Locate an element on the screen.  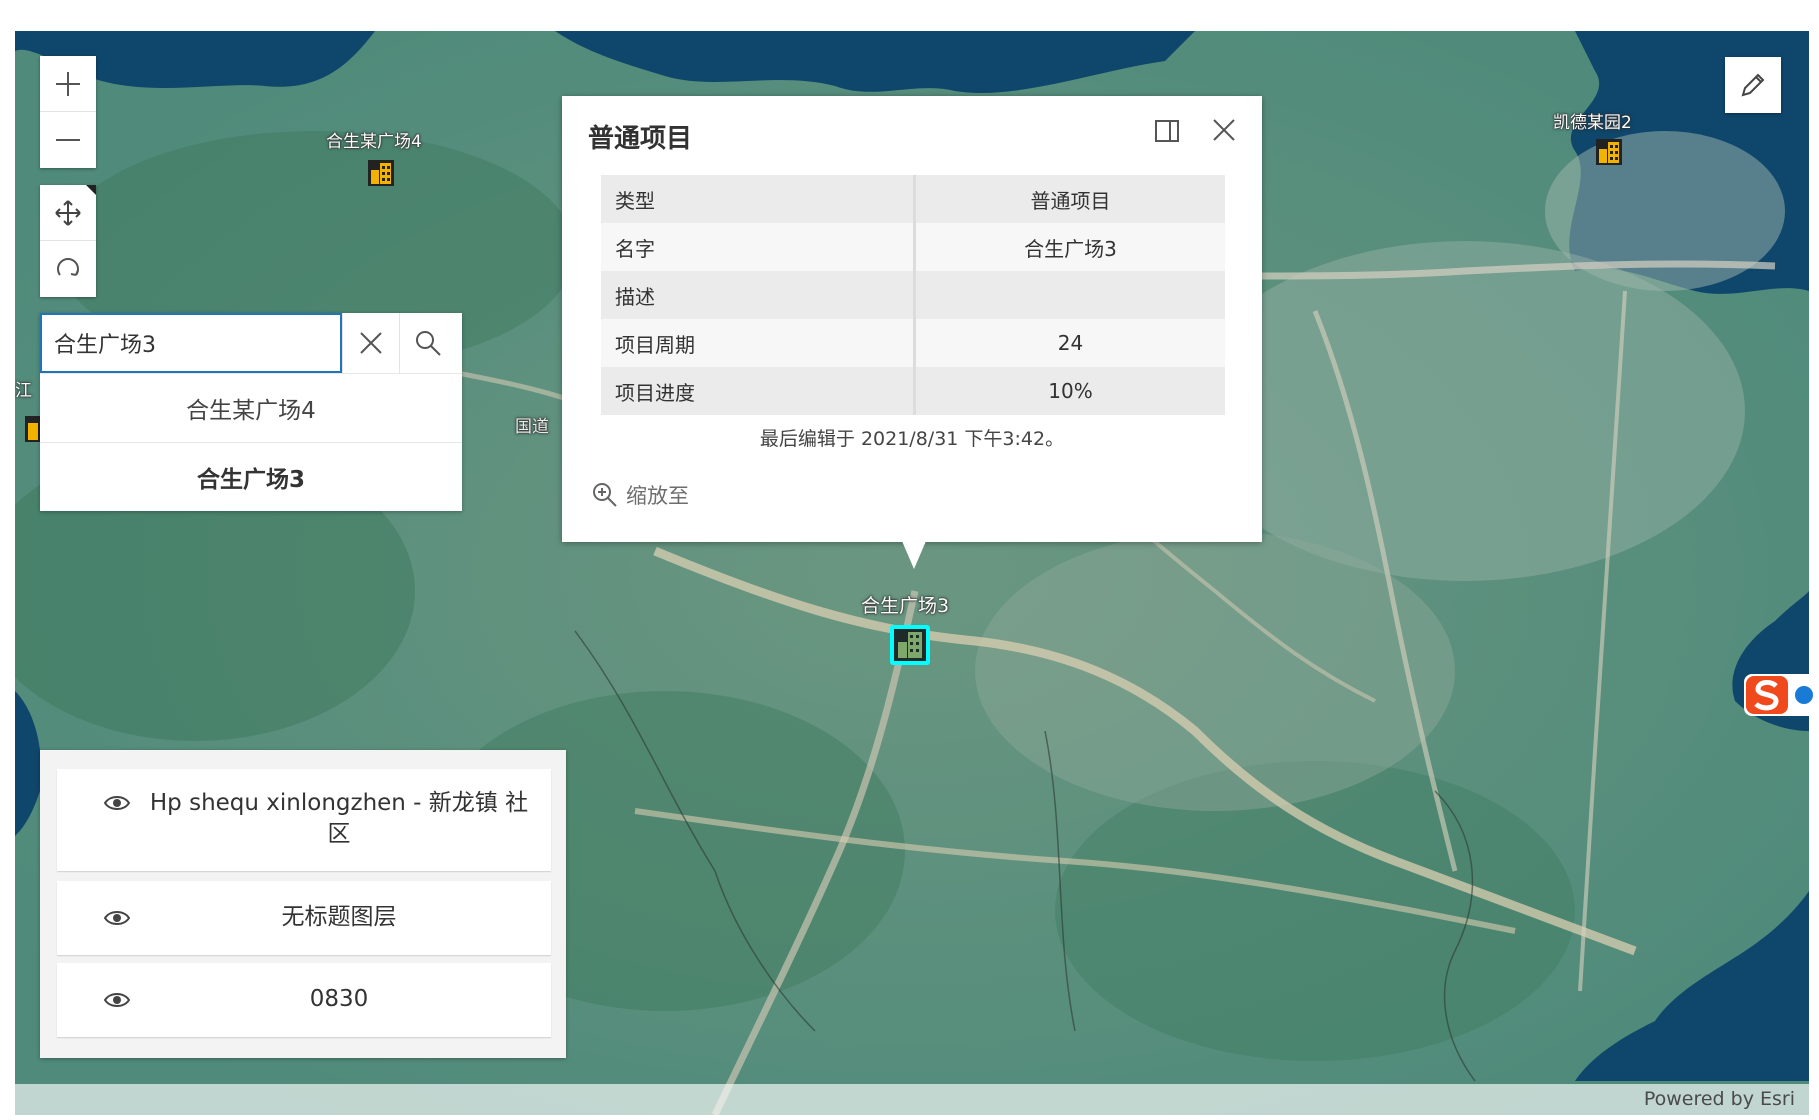
zoom-to-action: 缩放至 is located at coordinates (640, 495).